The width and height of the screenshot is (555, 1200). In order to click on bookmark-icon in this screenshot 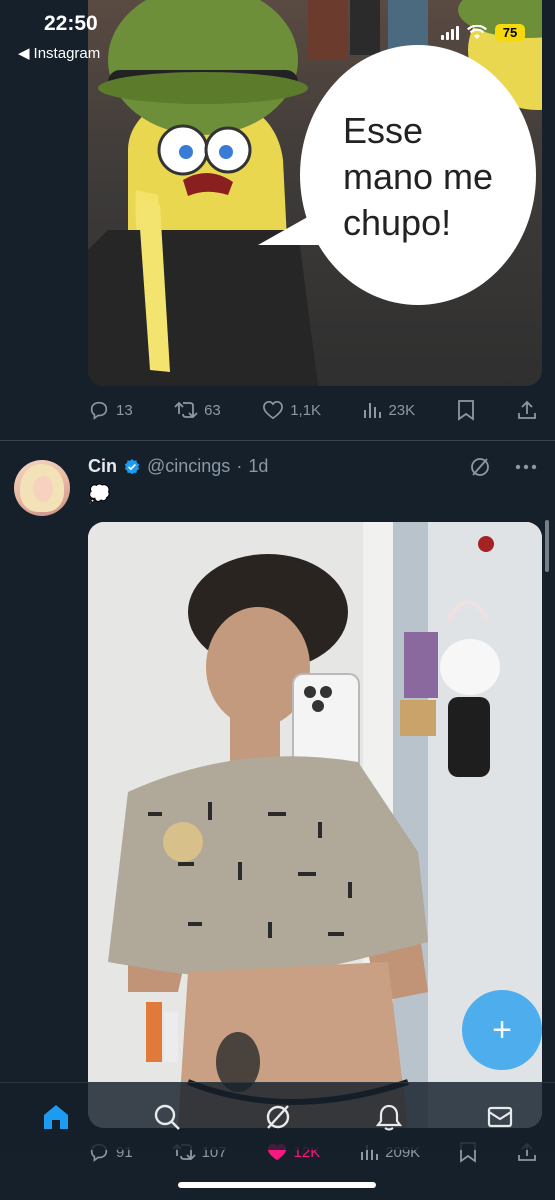, I will do `click(465, 410)`.